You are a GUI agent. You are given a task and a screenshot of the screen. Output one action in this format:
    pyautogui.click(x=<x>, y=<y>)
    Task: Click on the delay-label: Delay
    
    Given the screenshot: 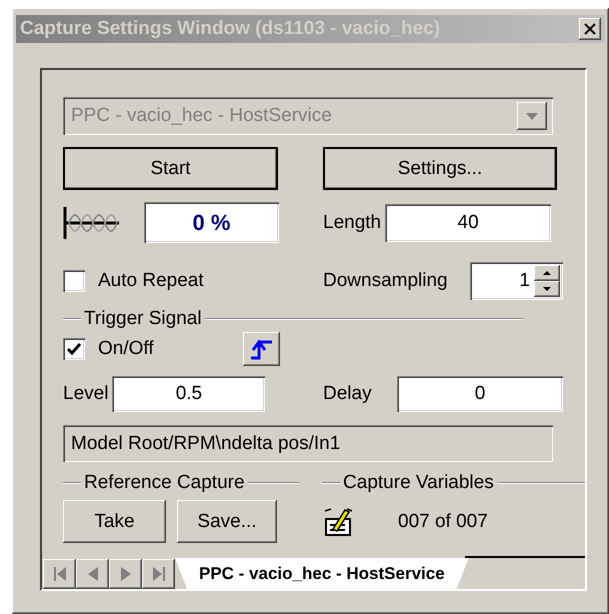 What is the action you would take?
    pyautogui.click(x=347, y=394)
    